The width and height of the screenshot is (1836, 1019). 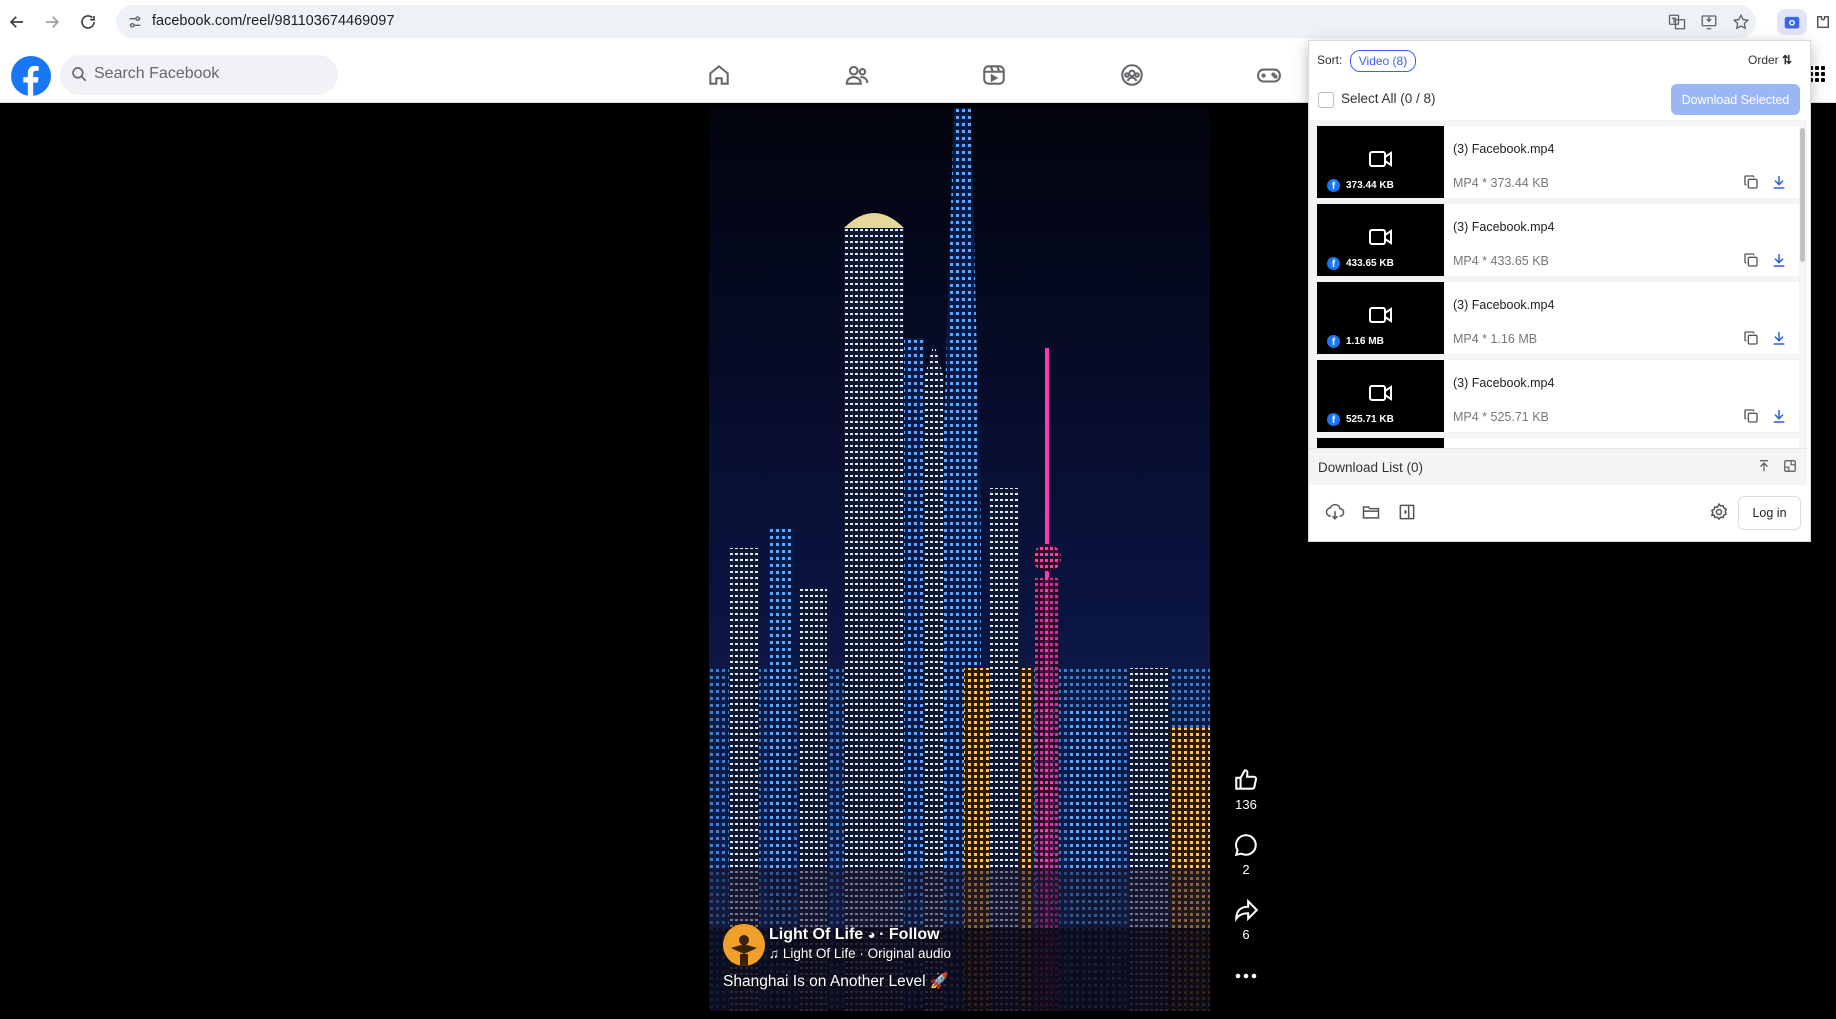 I want to click on comment-count: 2, so click(x=1246, y=869).